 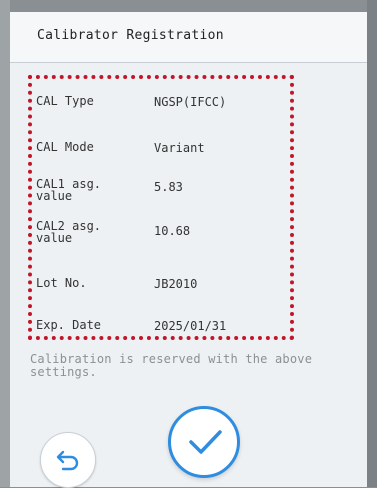 I want to click on cal-mode-label: CAL Mode, so click(x=65, y=147).